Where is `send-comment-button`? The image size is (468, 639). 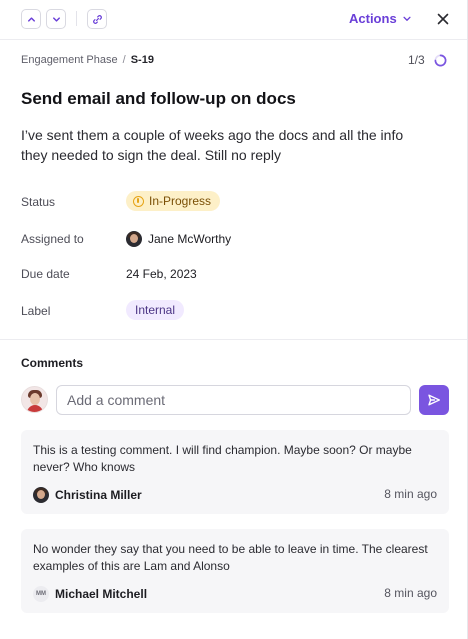 send-comment-button is located at coordinates (434, 400).